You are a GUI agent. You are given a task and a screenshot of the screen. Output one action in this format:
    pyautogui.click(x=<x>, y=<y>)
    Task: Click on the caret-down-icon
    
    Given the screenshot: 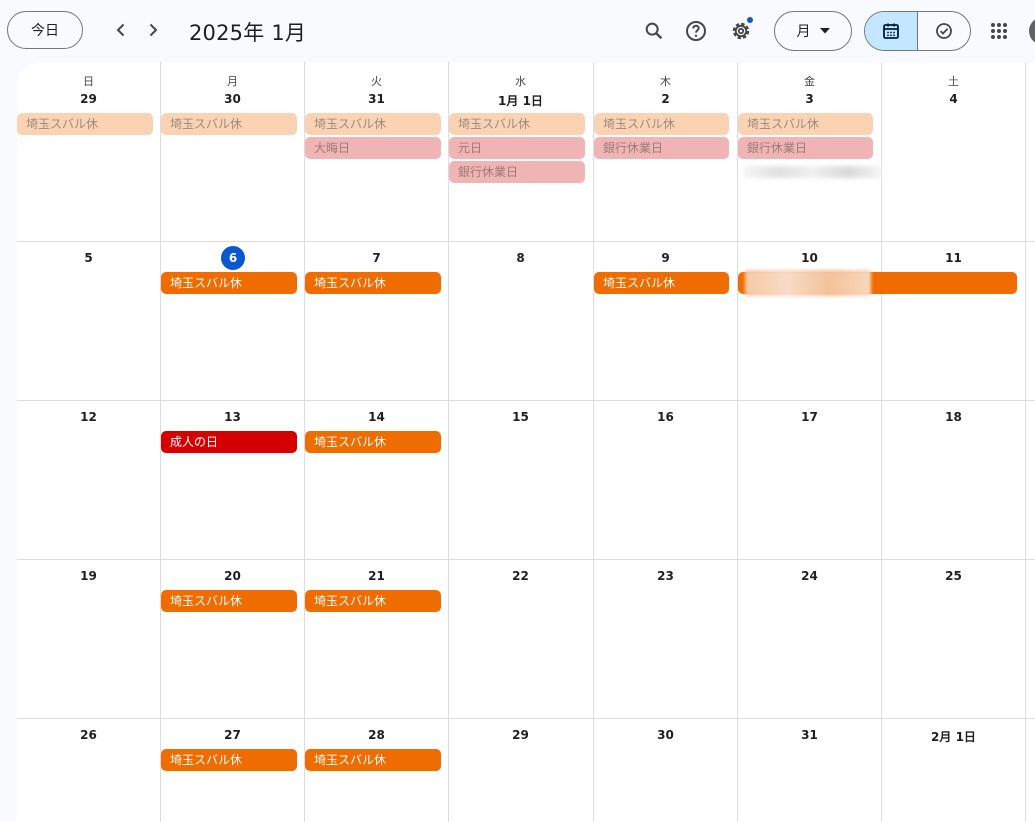 What is the action you would take?
    pyautogui.click(x=824, y=31)
    